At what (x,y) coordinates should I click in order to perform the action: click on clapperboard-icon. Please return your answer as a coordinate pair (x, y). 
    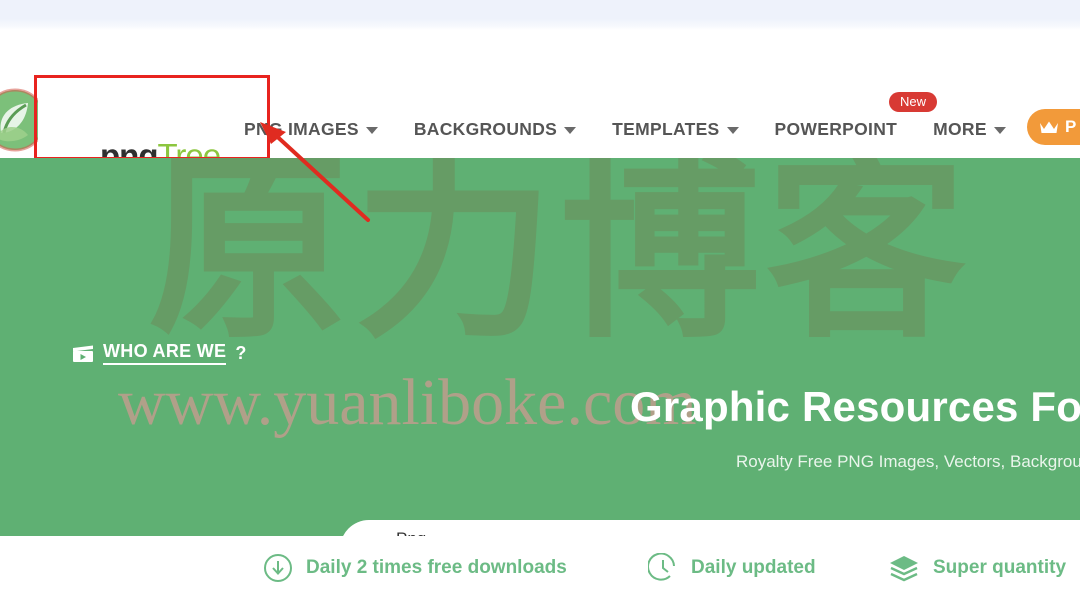
    Looking at the image, I should click on (83, 353).